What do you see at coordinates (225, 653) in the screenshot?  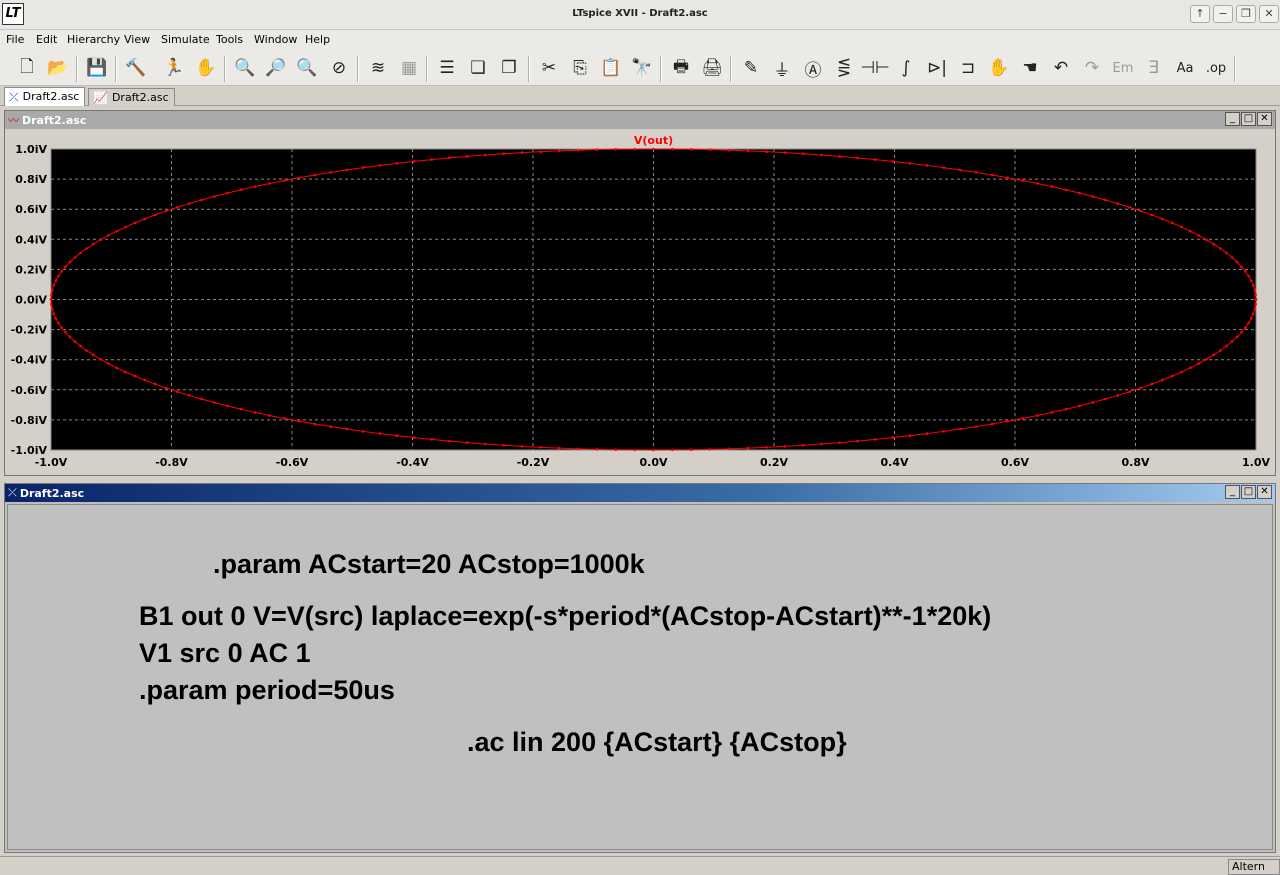 I see `spice-directive: V1 src 0 AC 1` at bounding box center [225, 653].